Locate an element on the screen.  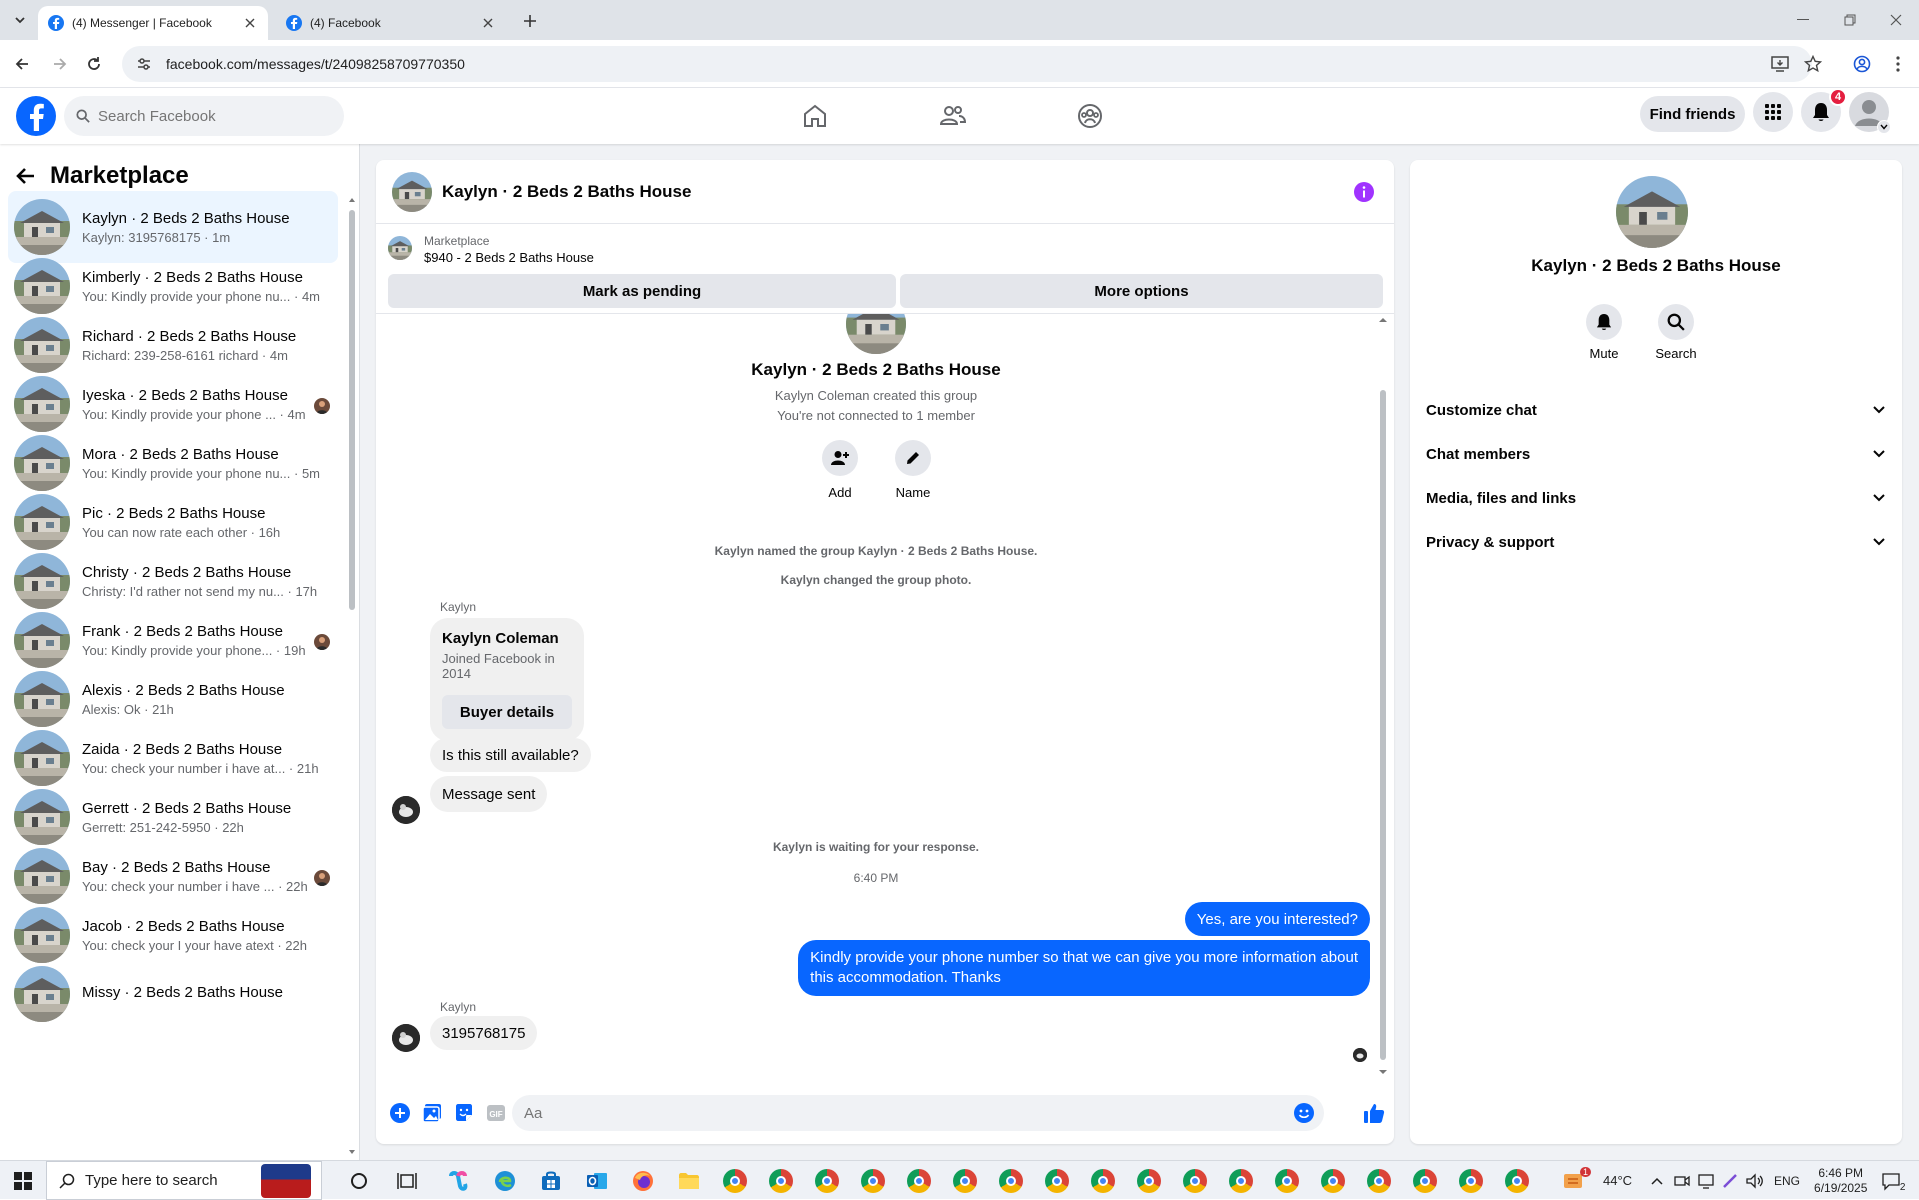
sidebar-scroll-thumb is located at coordinates (352, 410).